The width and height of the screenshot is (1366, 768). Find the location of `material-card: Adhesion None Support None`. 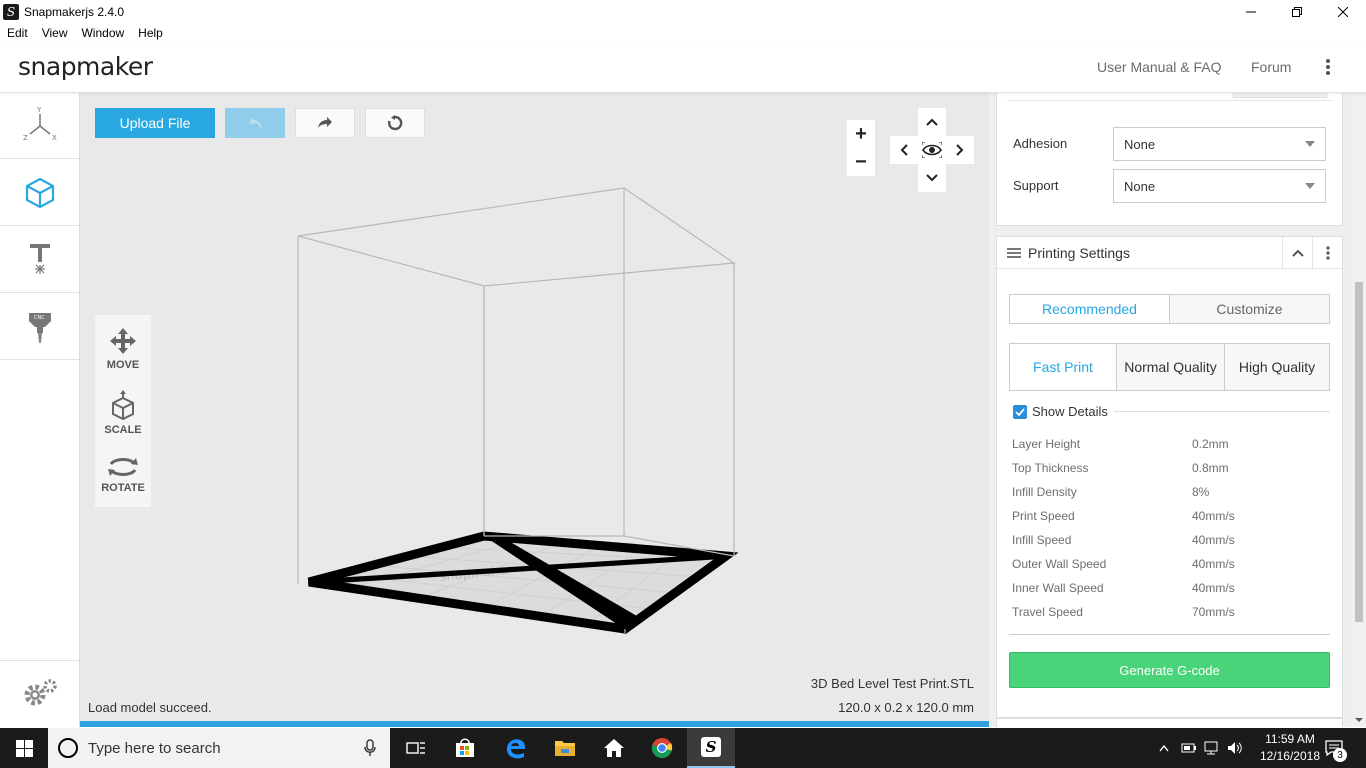

material-card: Adhesion None Support None is located at coordinates (1169, 159).